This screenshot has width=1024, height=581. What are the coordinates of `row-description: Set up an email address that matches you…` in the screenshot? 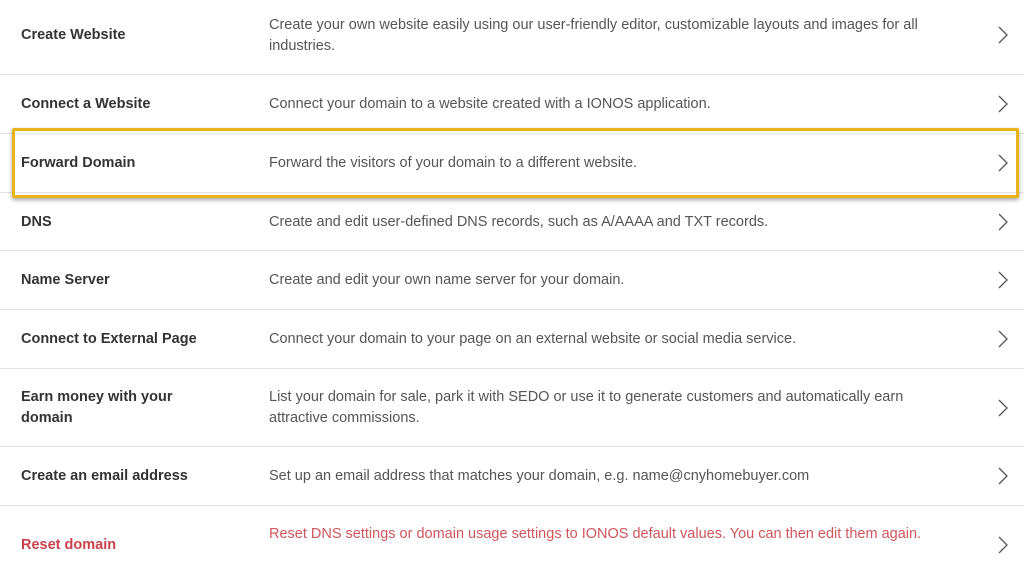 It's located at (539, 476).